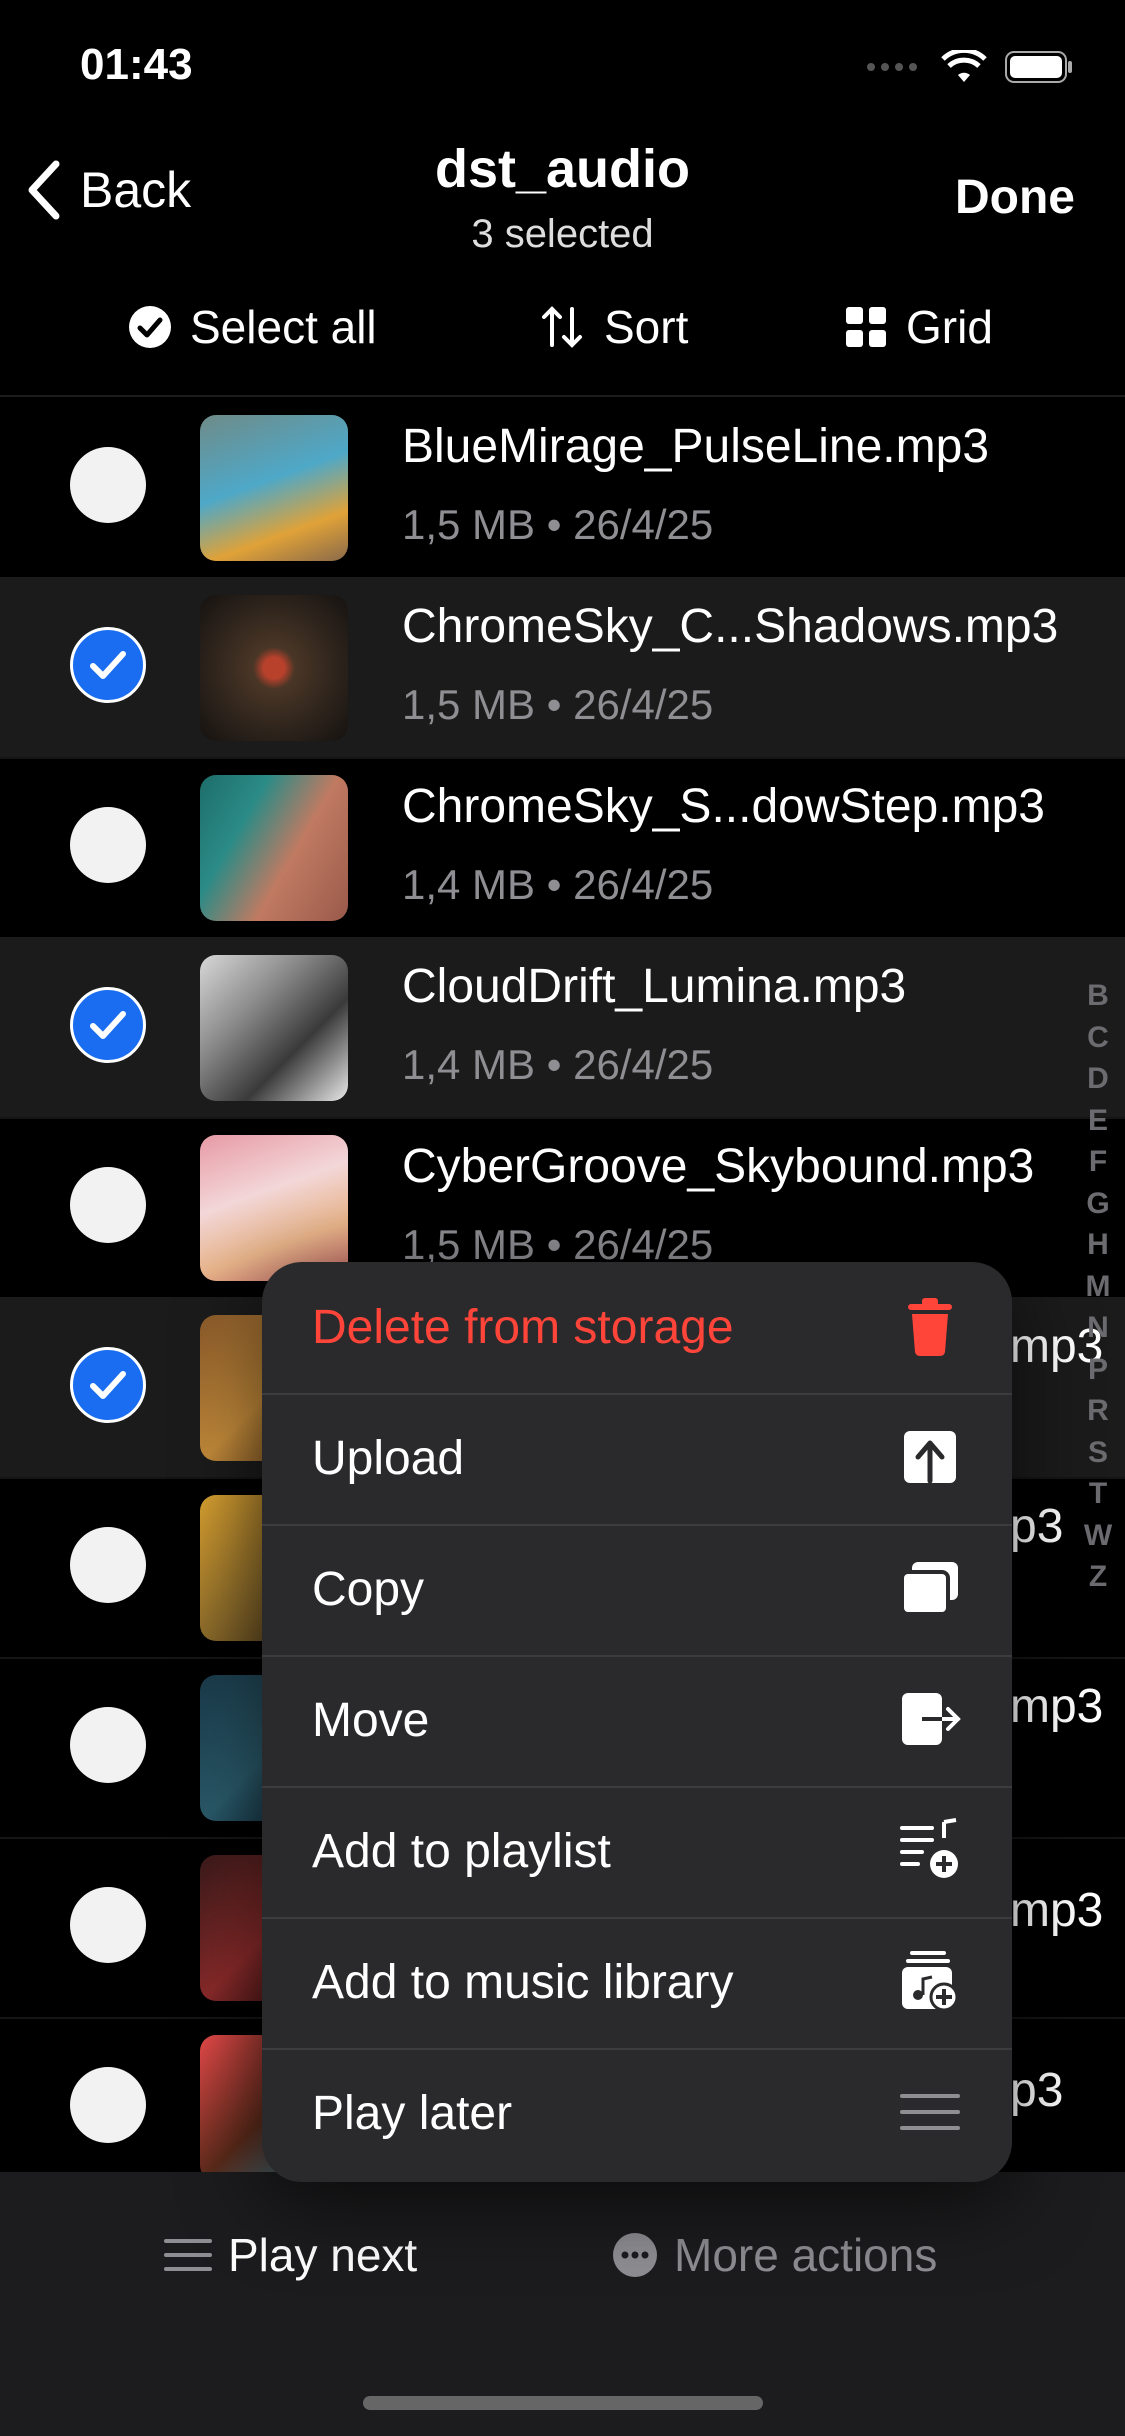  I want to click on menu-item-move: Move, so click(637, 1721).